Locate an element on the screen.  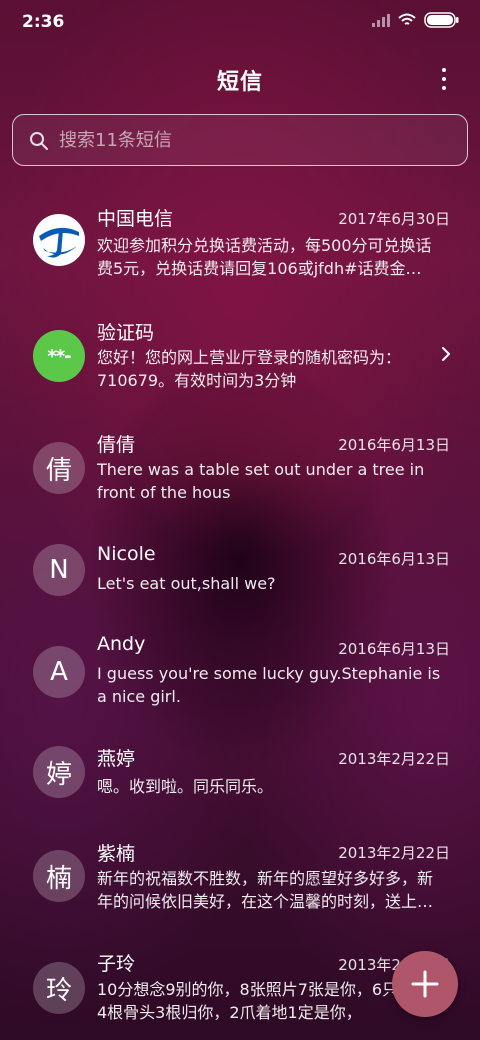
contact-name: 倩倩 is located at coordinates (116, 445).